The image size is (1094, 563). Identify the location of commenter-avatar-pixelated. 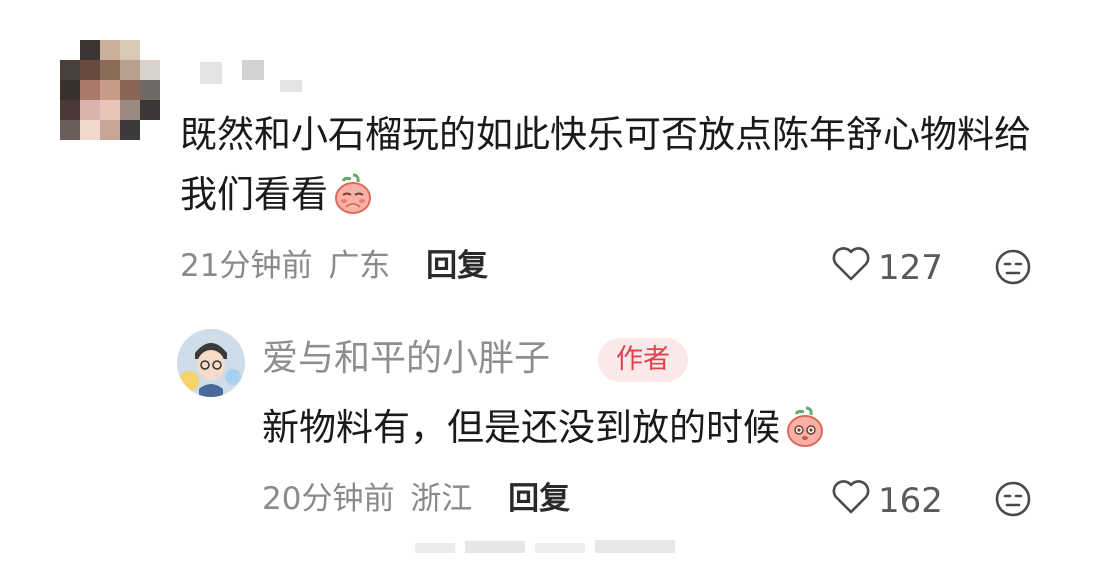
(110, 90).